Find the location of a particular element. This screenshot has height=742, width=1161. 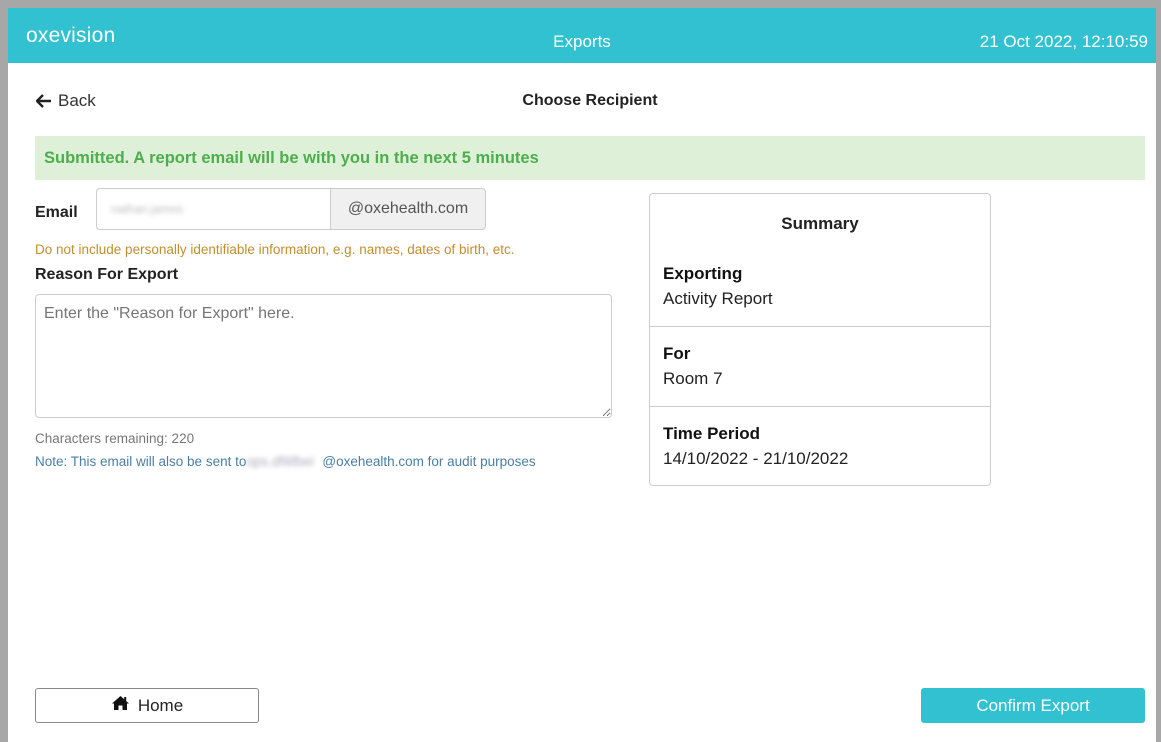

home-button: Home is located at coordinates (147, 705).